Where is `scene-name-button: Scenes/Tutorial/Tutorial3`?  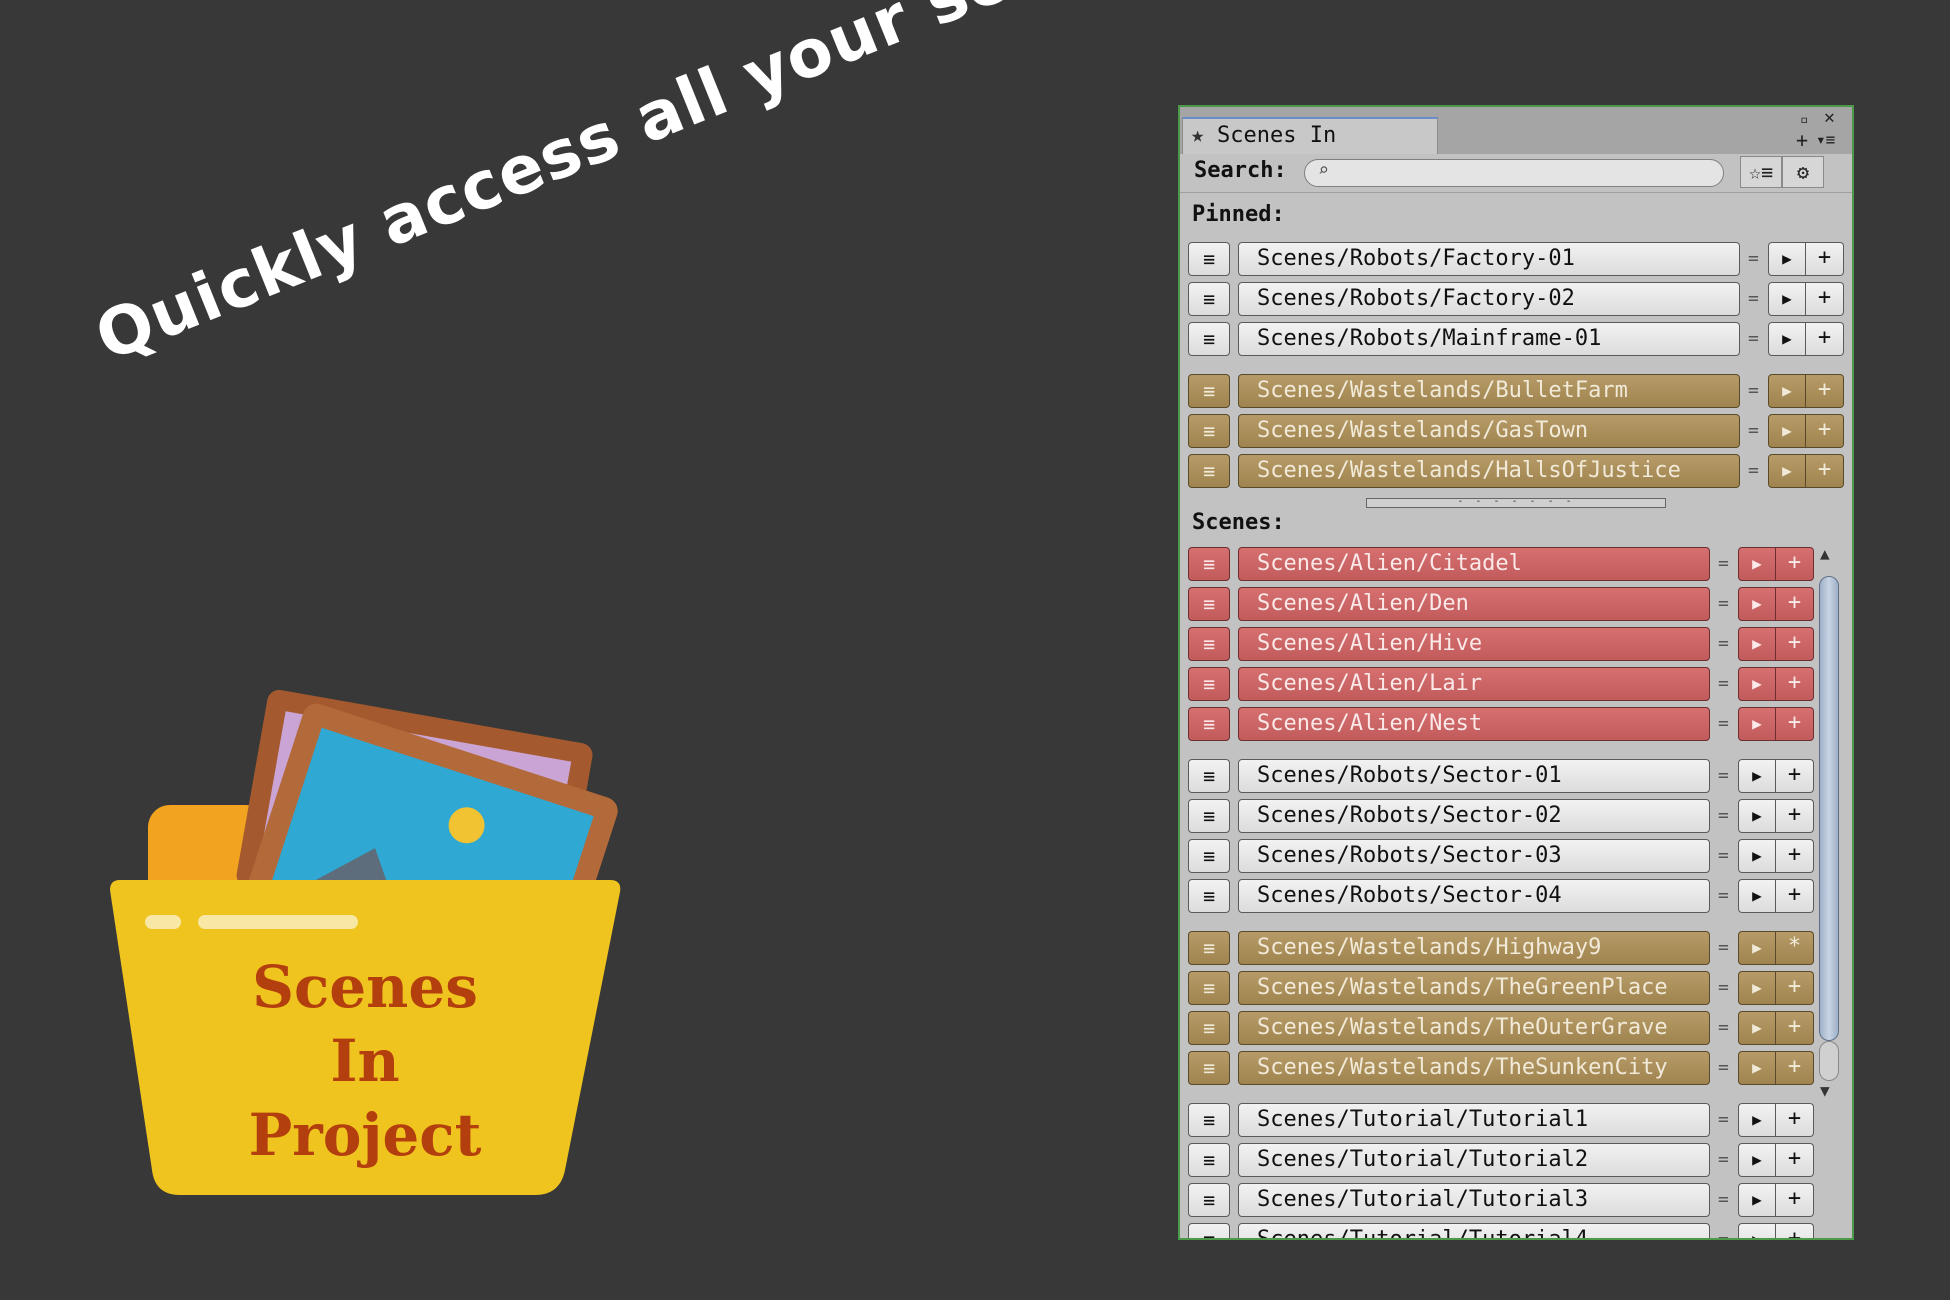 scene-name-button: Scenes/Tutorial/Tutorial3 is located at coordinates (1474, 1200).